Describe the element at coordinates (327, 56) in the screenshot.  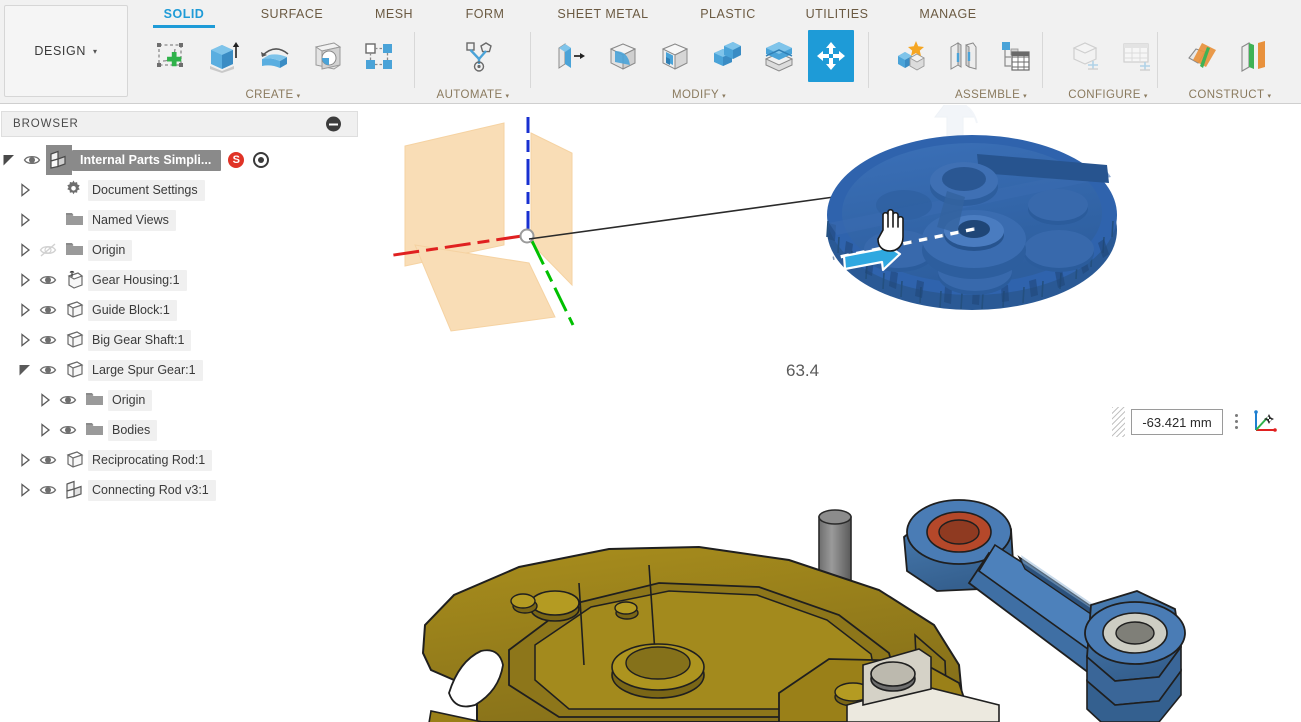
I see `sweep-icon` at that location.